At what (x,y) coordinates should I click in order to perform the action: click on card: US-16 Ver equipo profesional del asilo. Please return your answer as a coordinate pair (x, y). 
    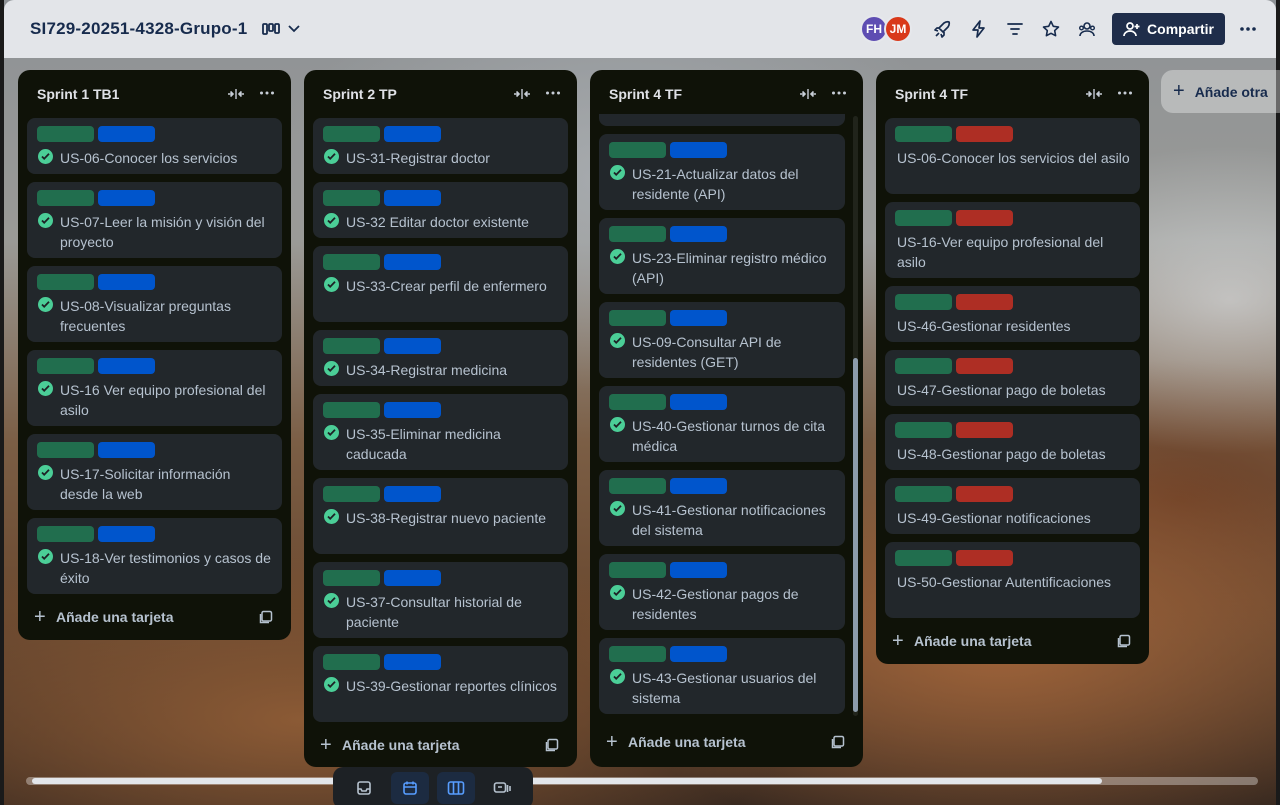
    Looking at the image, I should click on (154, 388).